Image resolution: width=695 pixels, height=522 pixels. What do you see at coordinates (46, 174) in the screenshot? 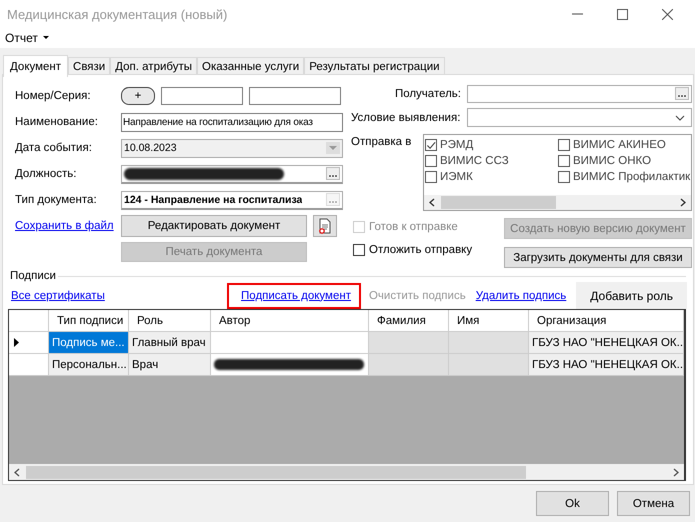
I see `field-label: Должность:` at bounding box center [46, 174].